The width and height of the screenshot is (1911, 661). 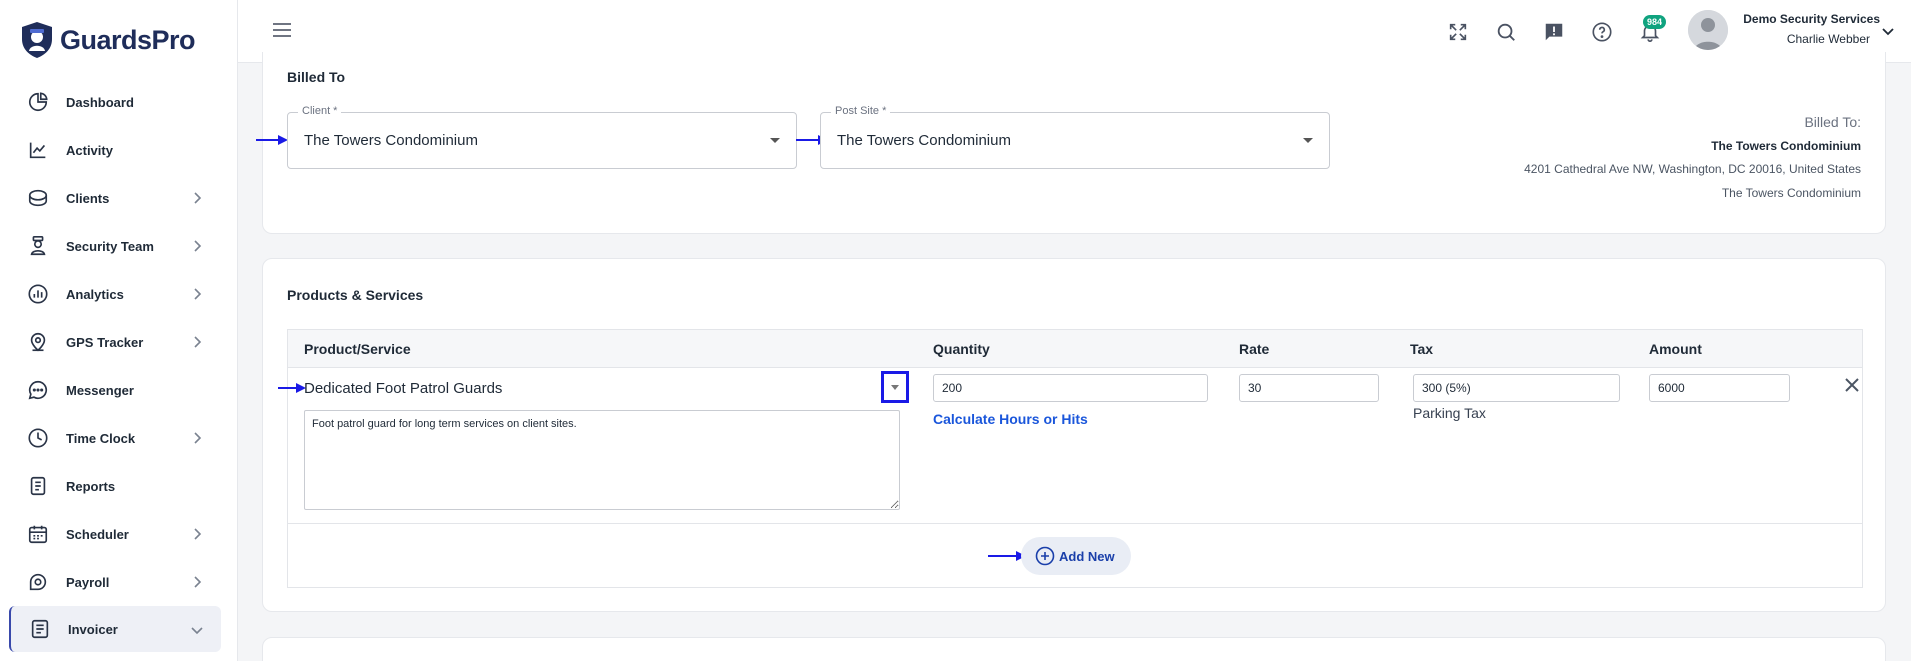 I want to click on sidebar-item-label: Clients, so click(x=88, y=198).